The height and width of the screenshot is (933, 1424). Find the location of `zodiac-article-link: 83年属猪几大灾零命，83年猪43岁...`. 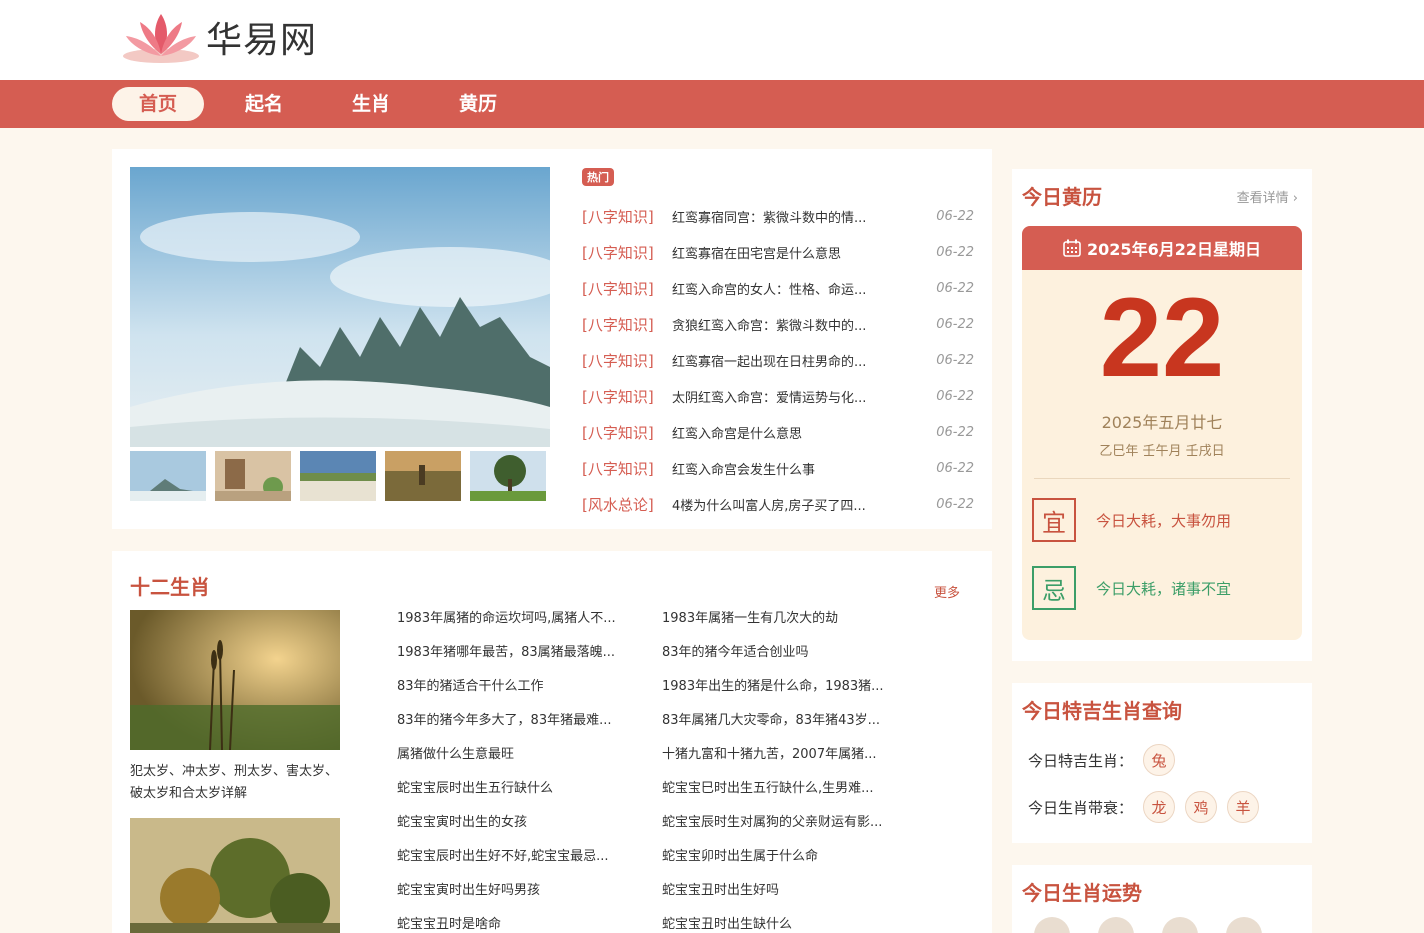

zodiac-article-link: 83年属猪几大灾零命，83年猪43岁... is located at coordinates (782, 721).